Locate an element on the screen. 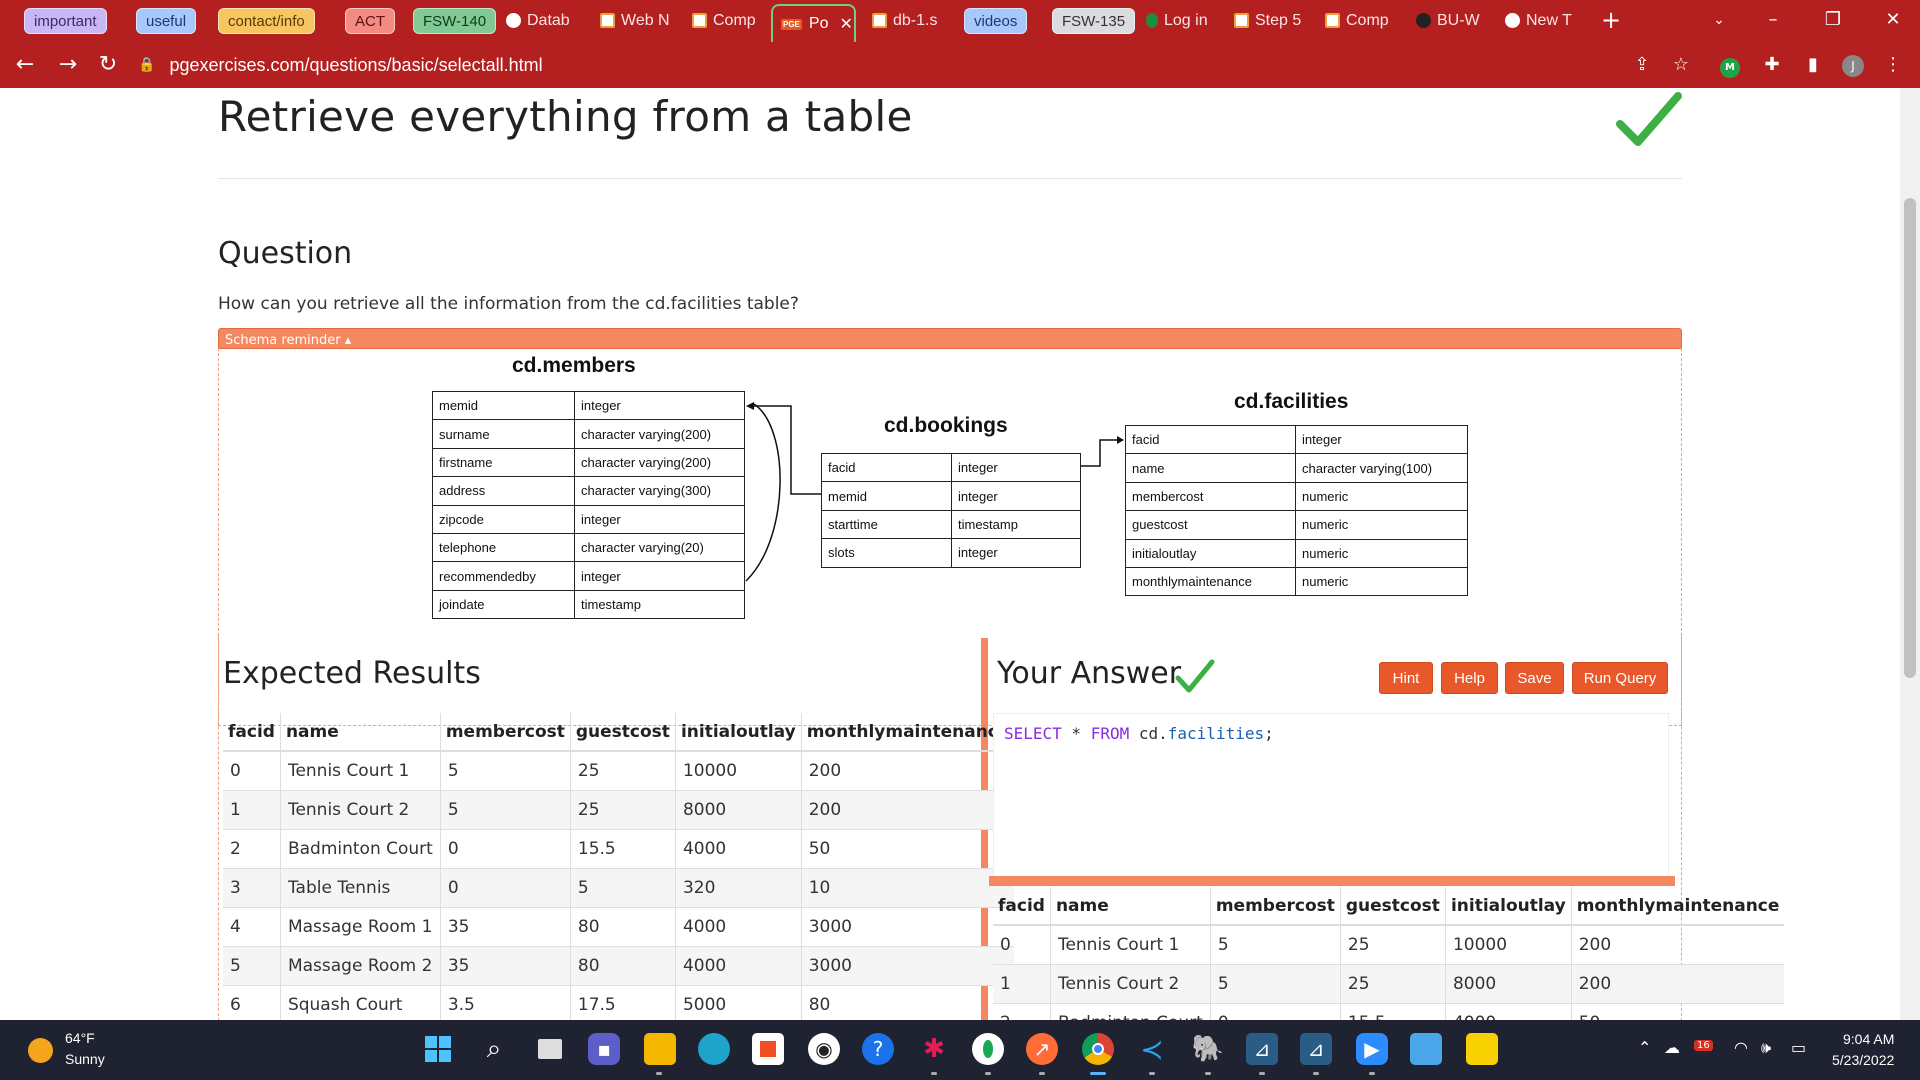  scrollbar-thumb is located at coordinates (1910, 438).